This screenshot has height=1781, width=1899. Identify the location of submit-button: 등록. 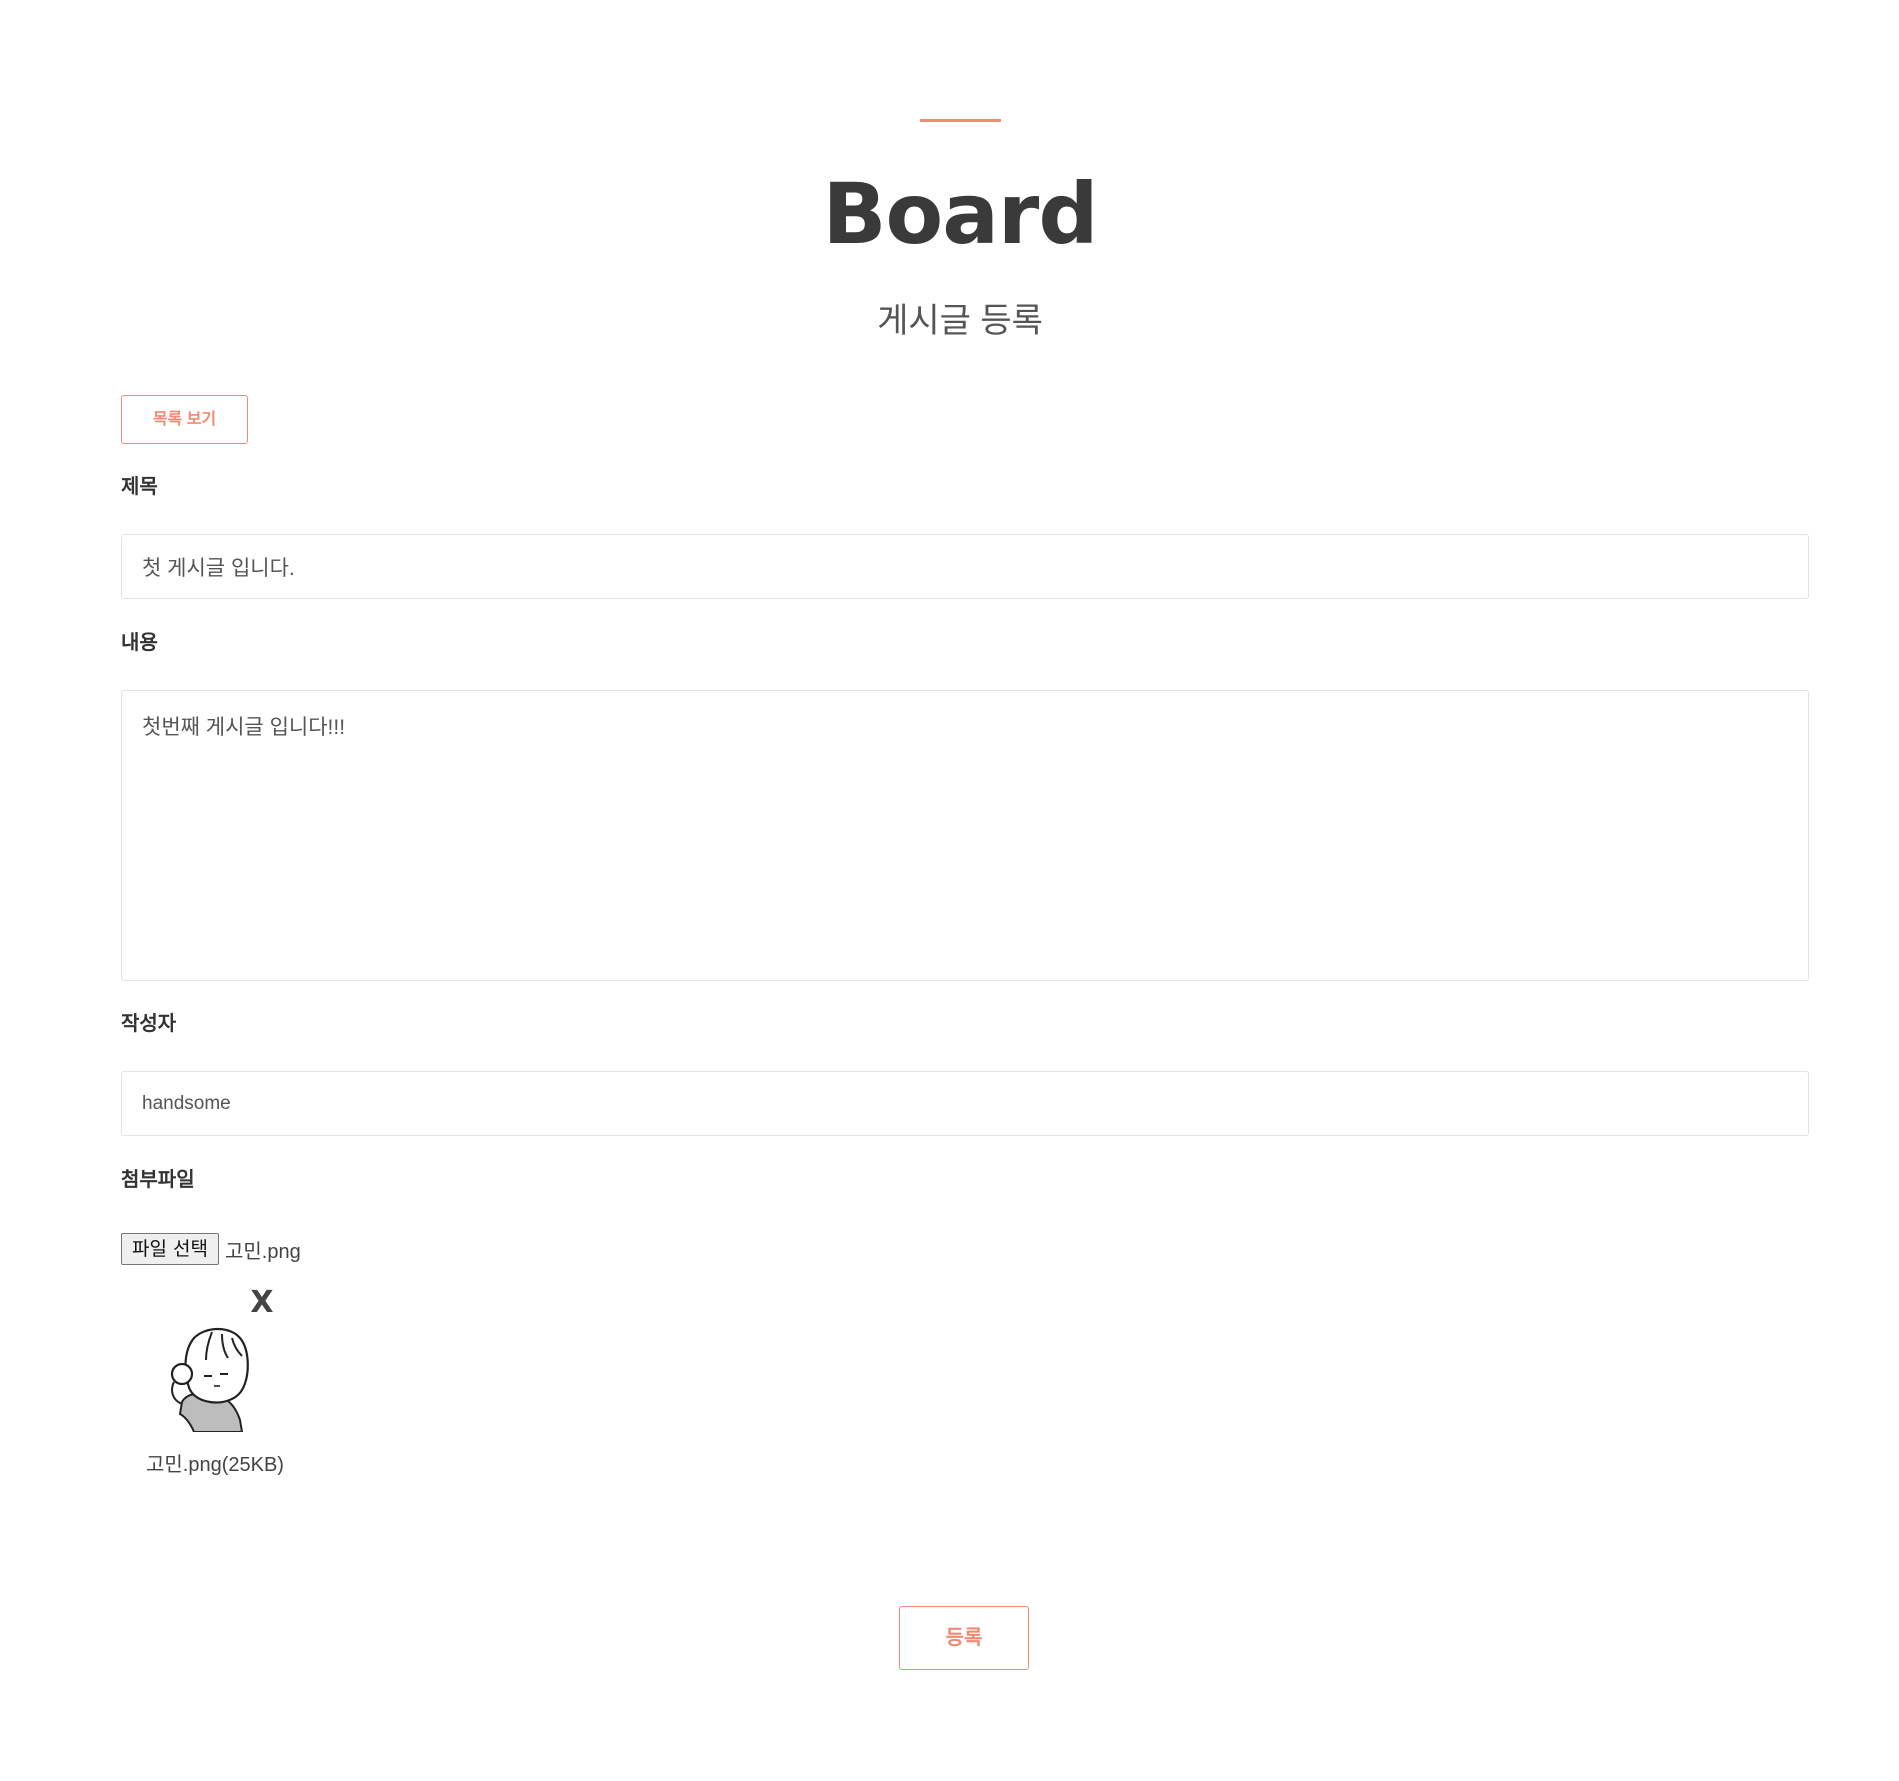
(964, 1638).